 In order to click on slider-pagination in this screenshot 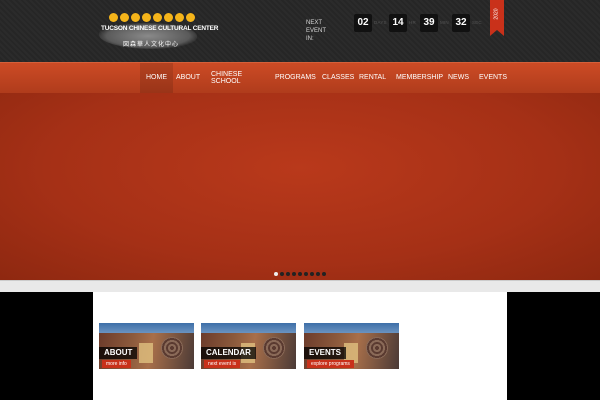, I will do `click(300, 274)`.